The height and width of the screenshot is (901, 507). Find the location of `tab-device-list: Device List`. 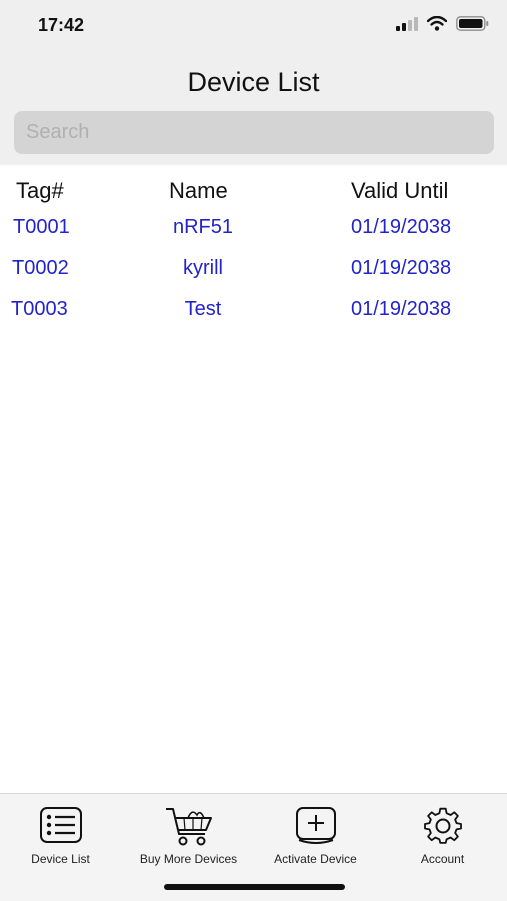

tab-device-list: Device List is located at coordinates (62, 834).